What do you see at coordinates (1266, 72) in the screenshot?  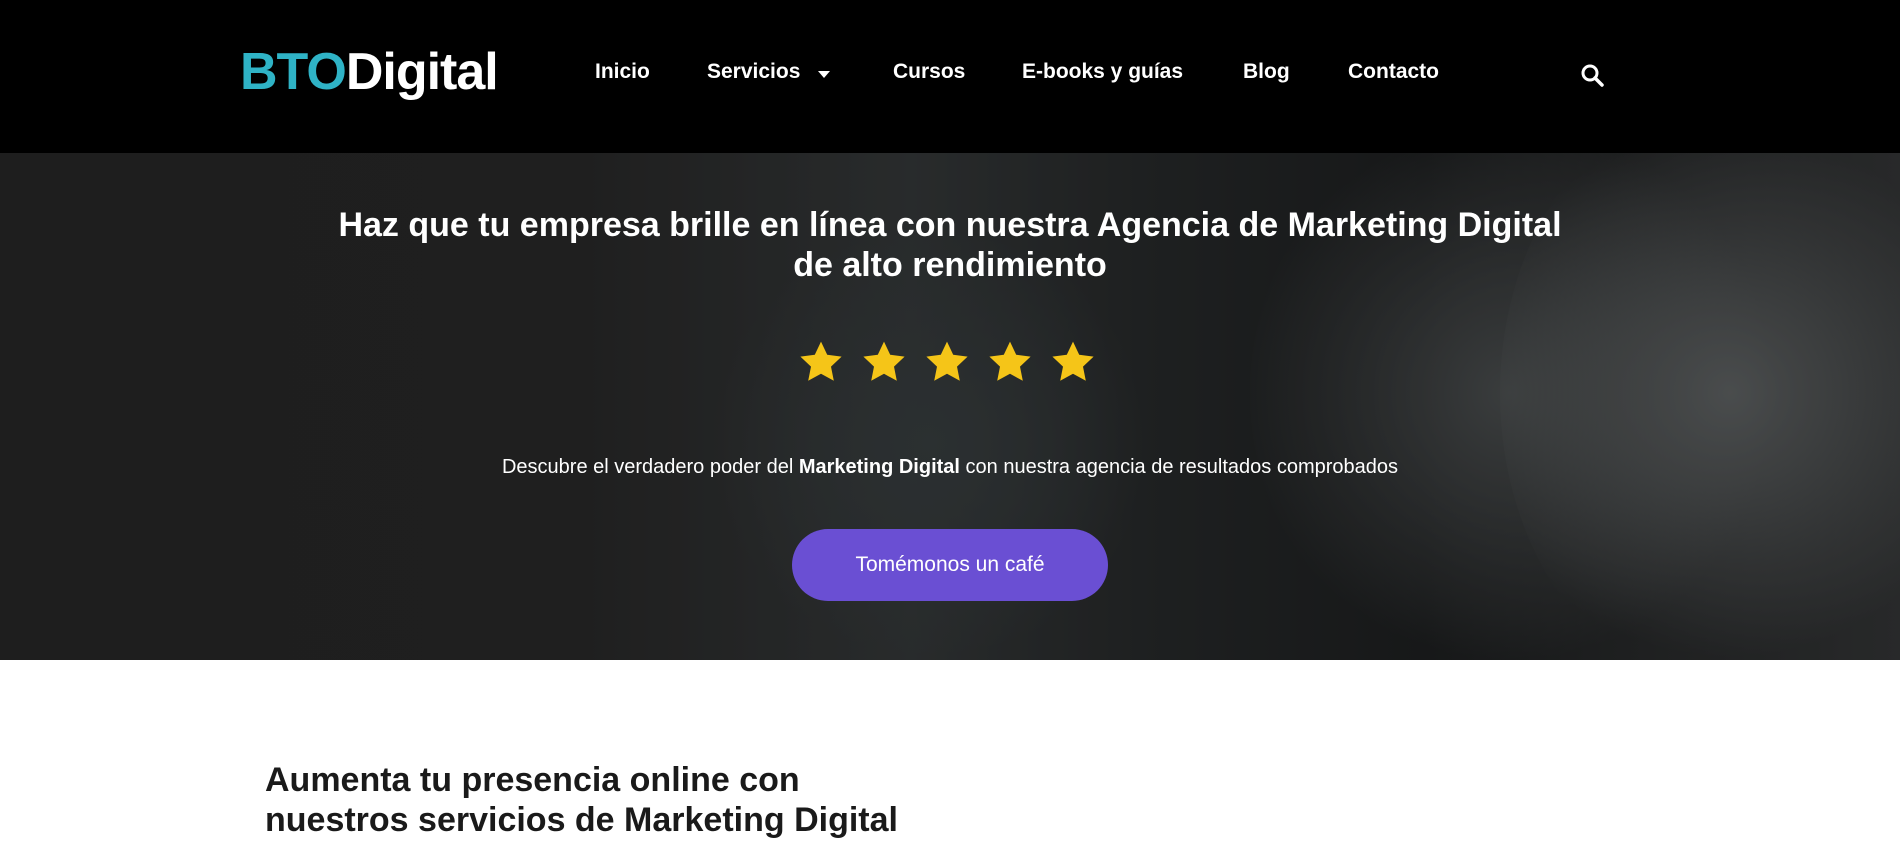 I see `nav-item-blog: Blog` at bounding box center [1266, 72].